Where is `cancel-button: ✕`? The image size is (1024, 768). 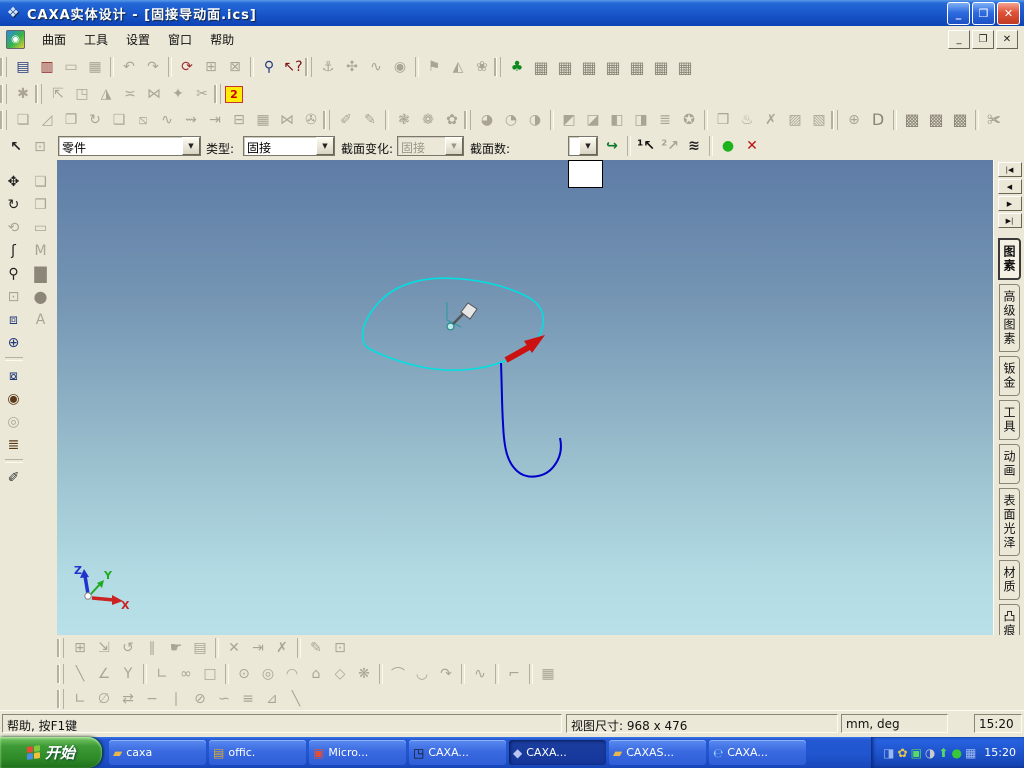 cancel-button: ✕ is located at coordinates (752, 146).